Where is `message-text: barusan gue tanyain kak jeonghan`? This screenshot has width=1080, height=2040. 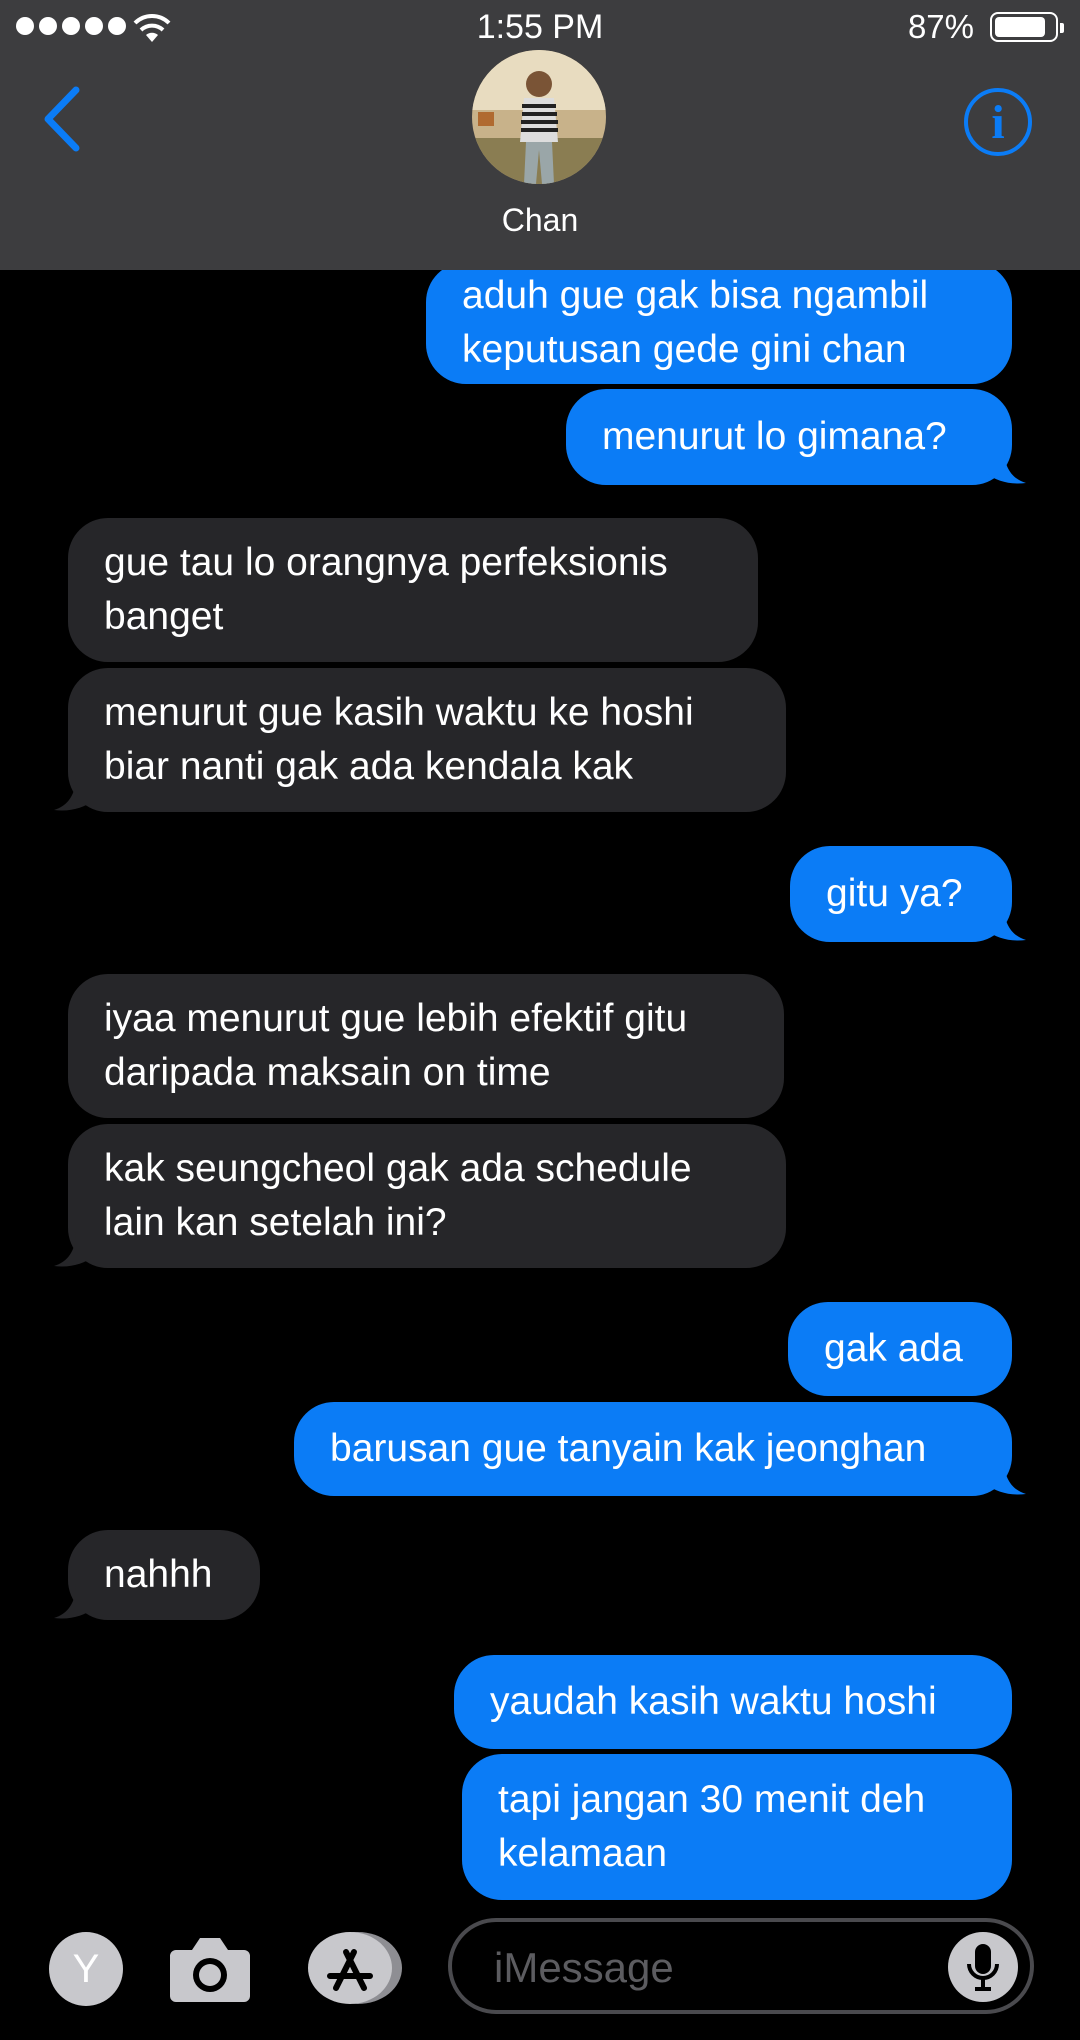
message-text: barusan gue tanyain kak jeonghan is located at coordinates (628, 1448).